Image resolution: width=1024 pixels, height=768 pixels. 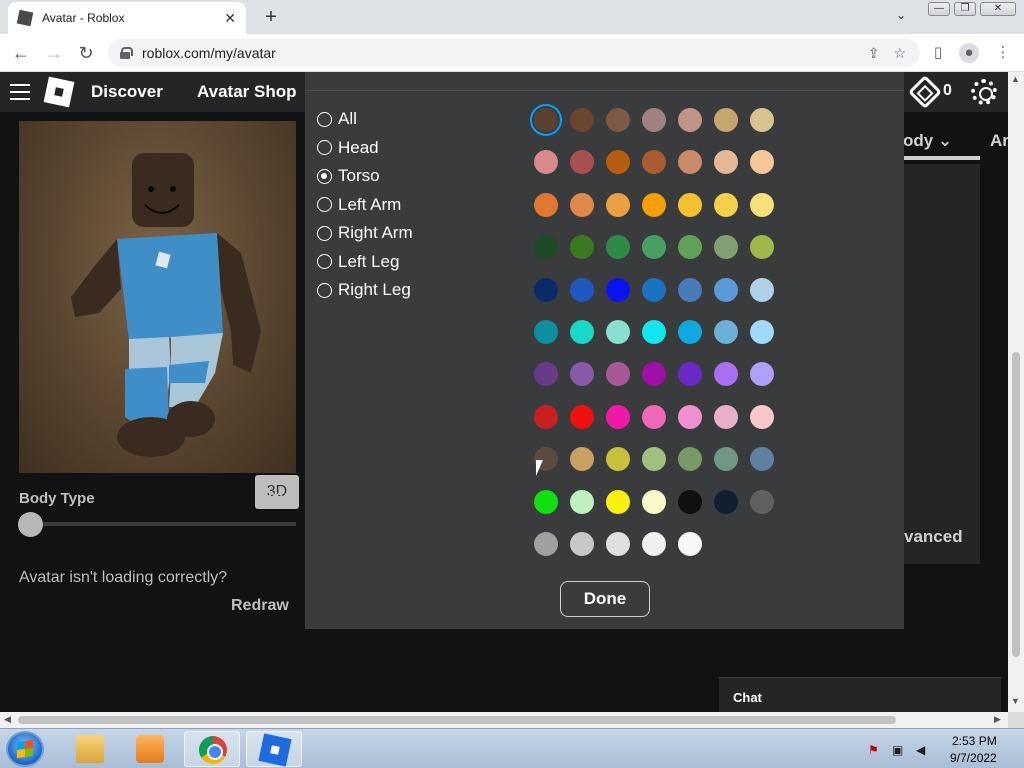 What do you see at coordinates (997, 719) in the screenshot?
I see `scroll-right-arrow-icon: ▶` at bounding box center [997, 719].